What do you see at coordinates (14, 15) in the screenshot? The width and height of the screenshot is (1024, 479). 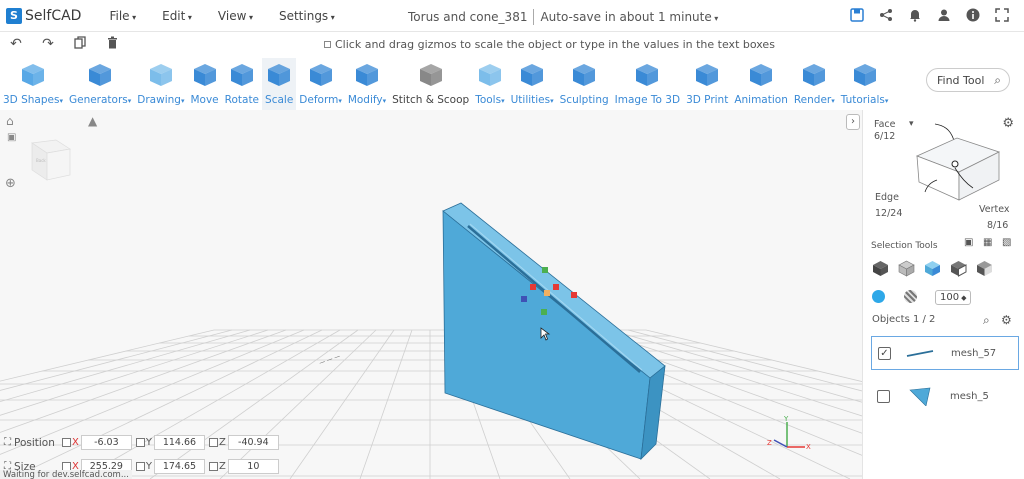 I see `selfcad-logo-icon: S` at bounding box center [14, 15].